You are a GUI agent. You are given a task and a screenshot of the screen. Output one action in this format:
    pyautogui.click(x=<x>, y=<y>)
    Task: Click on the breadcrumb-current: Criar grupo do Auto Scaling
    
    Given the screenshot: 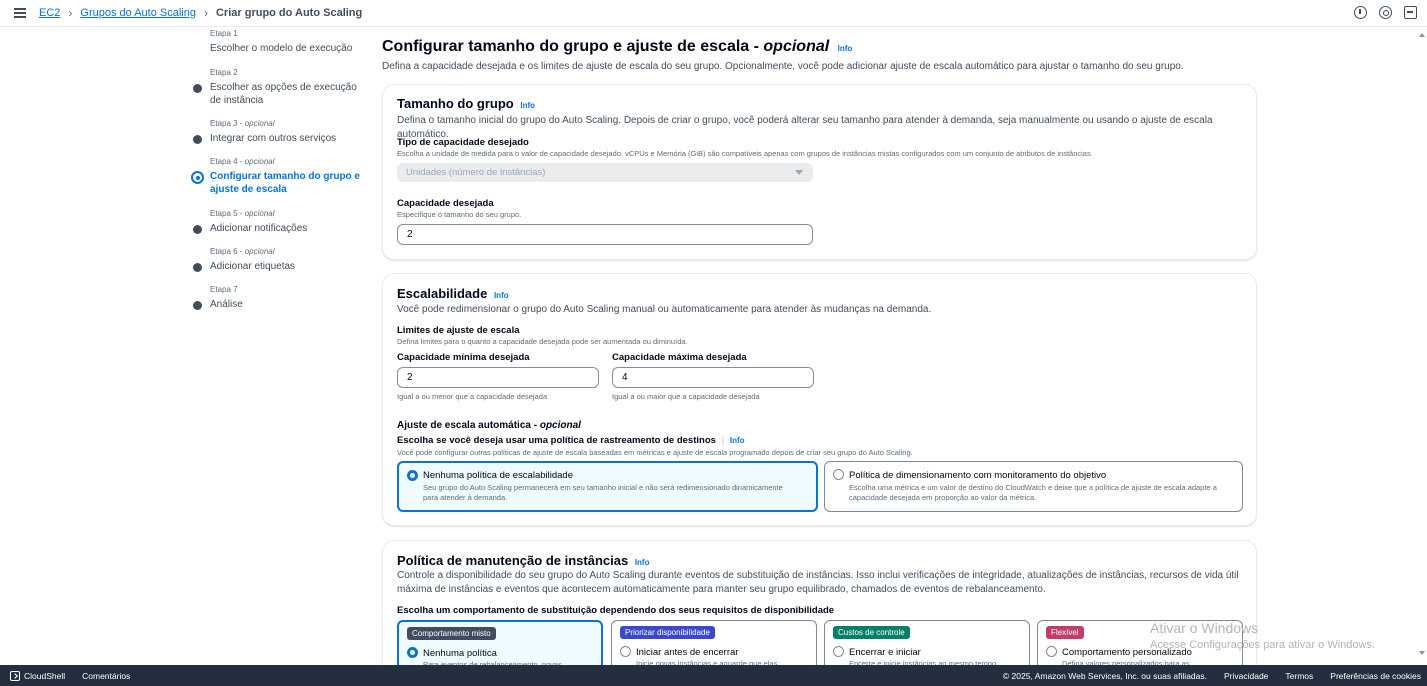 What is the action you would take?
    pyautogui.click(x=289, y=13)
    